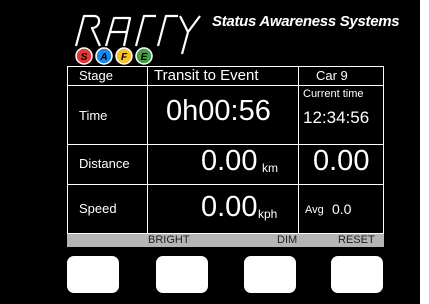  What do you see at coordinates (306, 21) in the screenshot?
I see `brand-tagline: Status Awareness Systems` at bounding box center [306, 21].